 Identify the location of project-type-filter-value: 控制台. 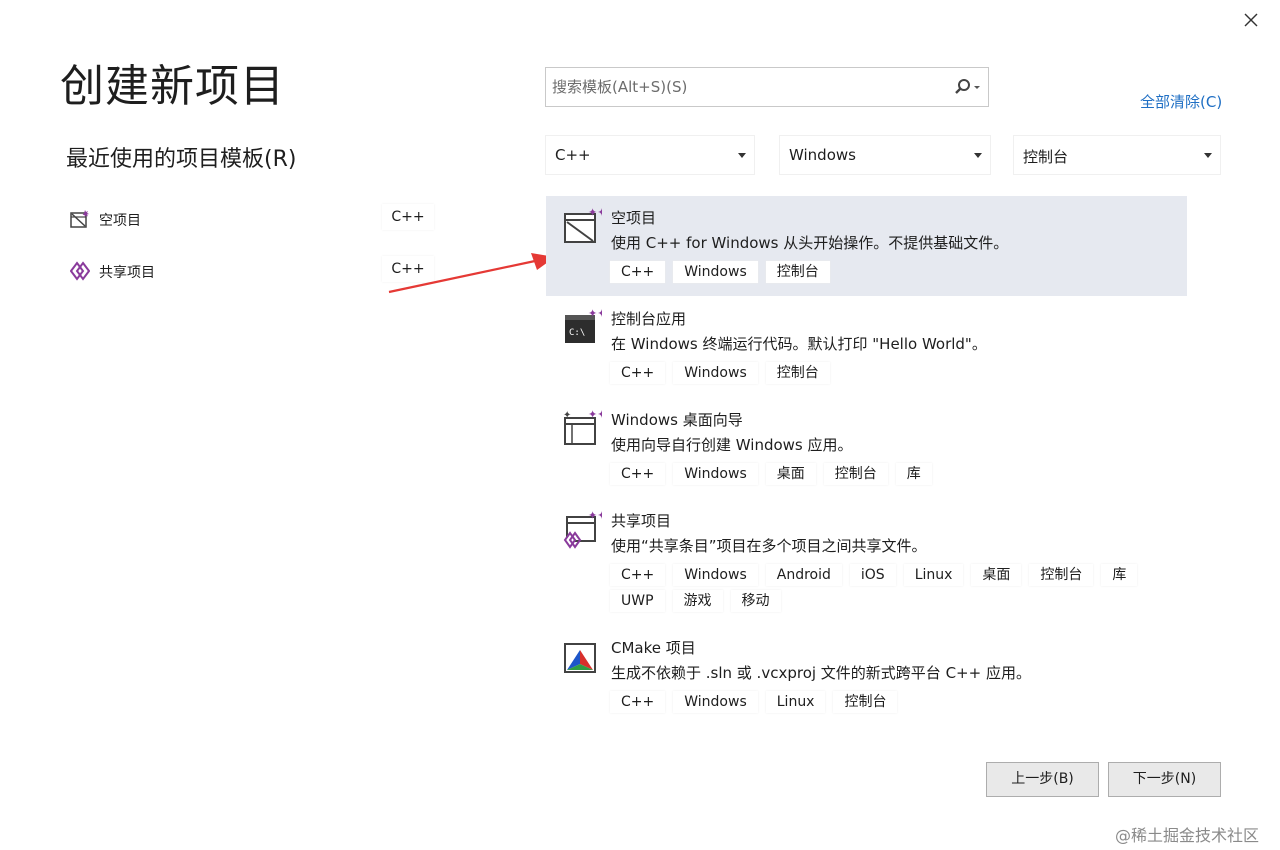
(1046, 157).